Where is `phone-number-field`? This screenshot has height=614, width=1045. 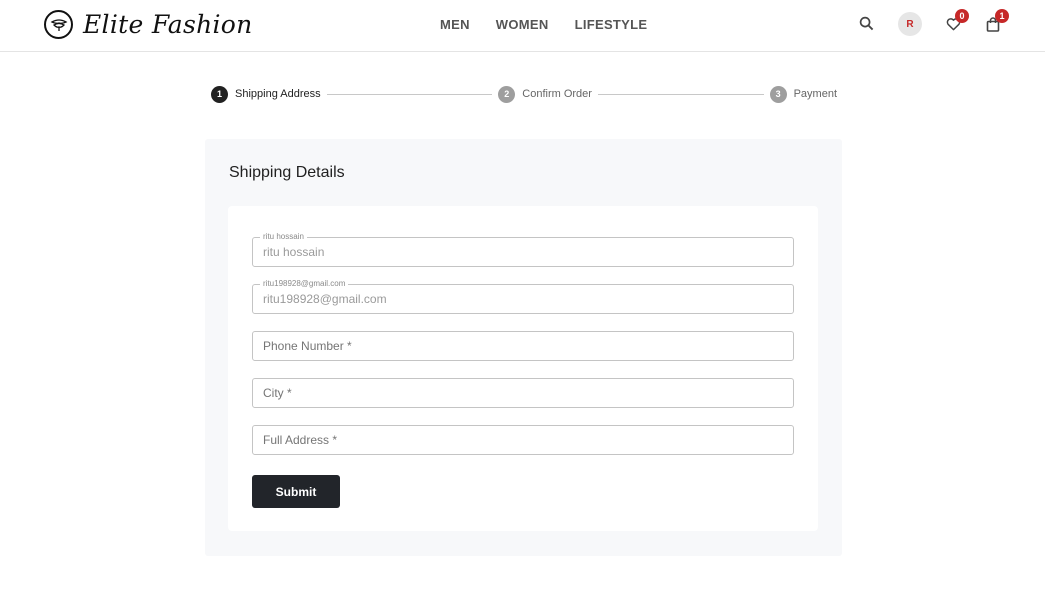 phone-number-field is located at coordinates (523, 346).